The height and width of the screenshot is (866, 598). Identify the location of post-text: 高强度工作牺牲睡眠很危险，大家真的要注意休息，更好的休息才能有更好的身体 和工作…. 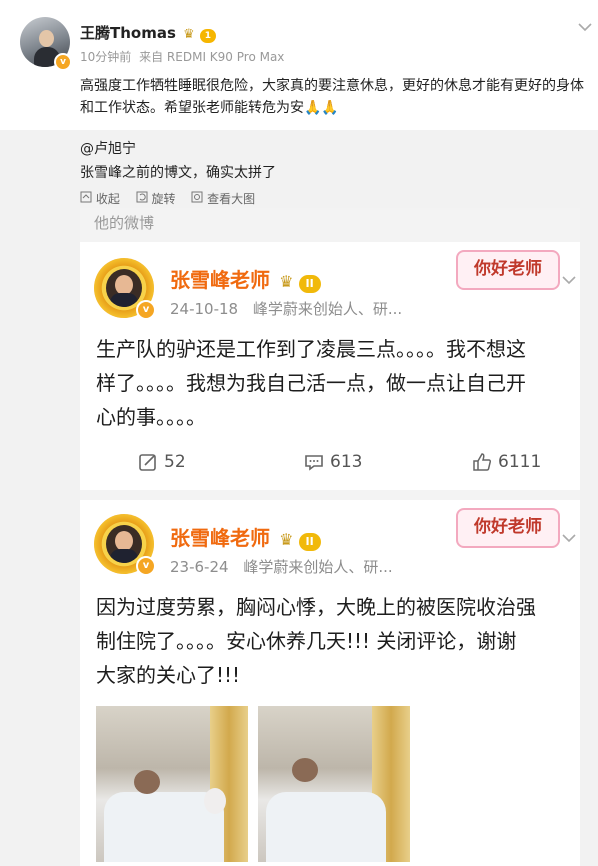
(335, 97).